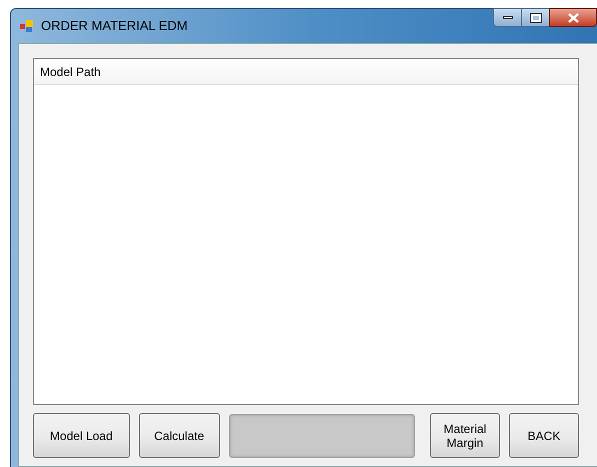  Describe the element at coordinates (507, 17) in the screenshot. I see `minimize-button` at that location.